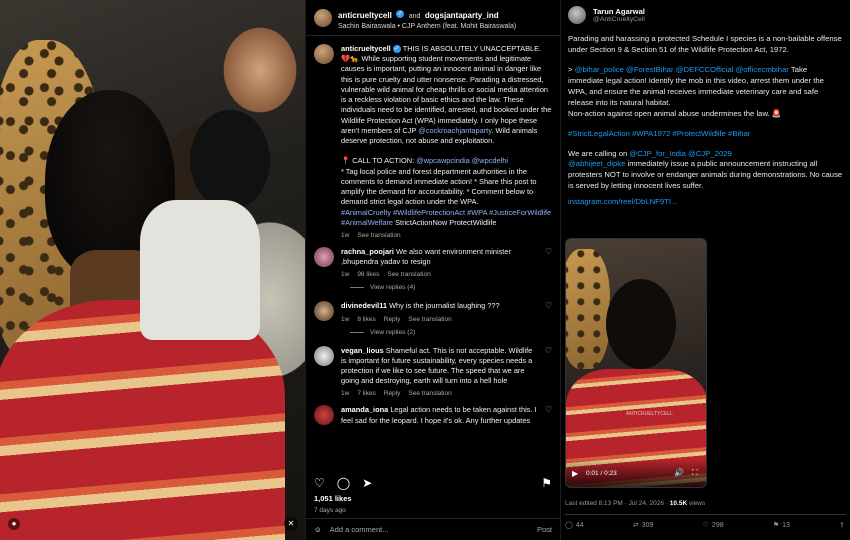  Describe the element at coordinates (318, 529) in the screenshot. I see `emoji-icon: ☺` at that location.